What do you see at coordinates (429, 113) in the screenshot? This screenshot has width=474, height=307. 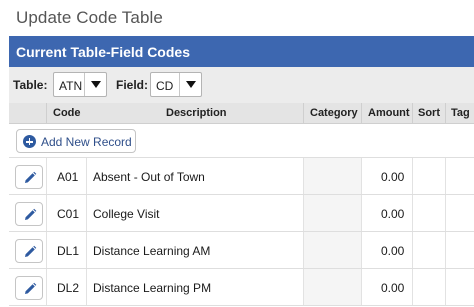 I see `column-header-sort: Sort` at bounding box center [429, 113].